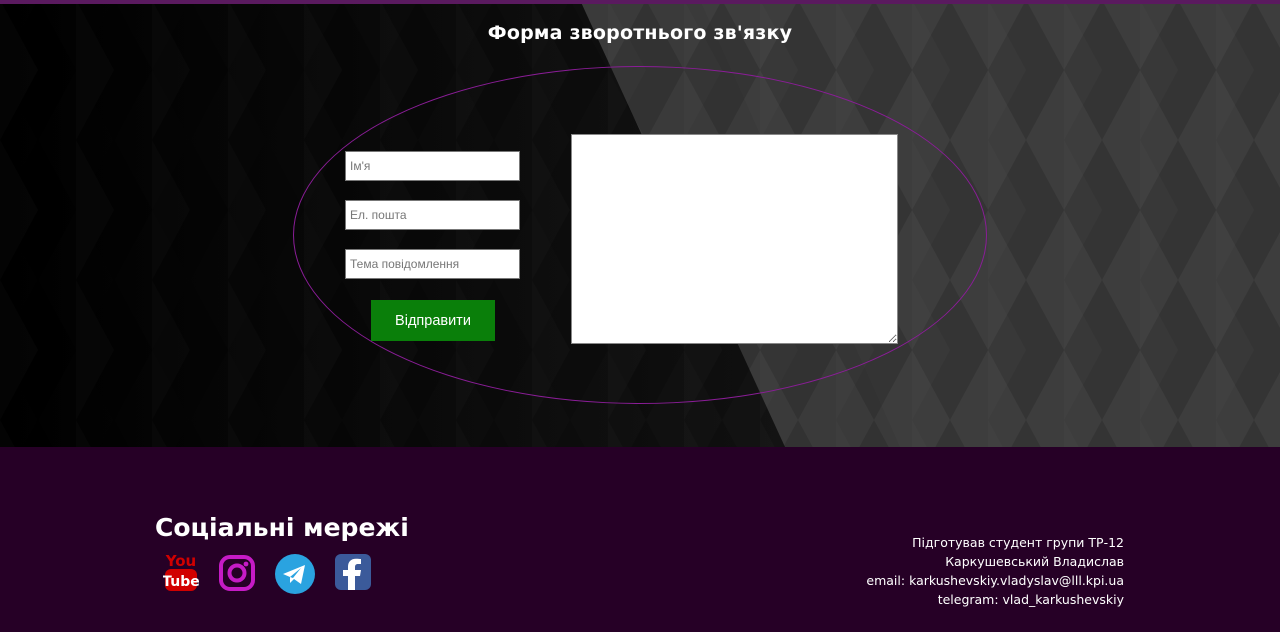 This screenshot has width=1280, height=632. What do you see at coordinates (181, 582) in the screenshot?
I see `svg-text: Tube` at bounding box center [181, 582].